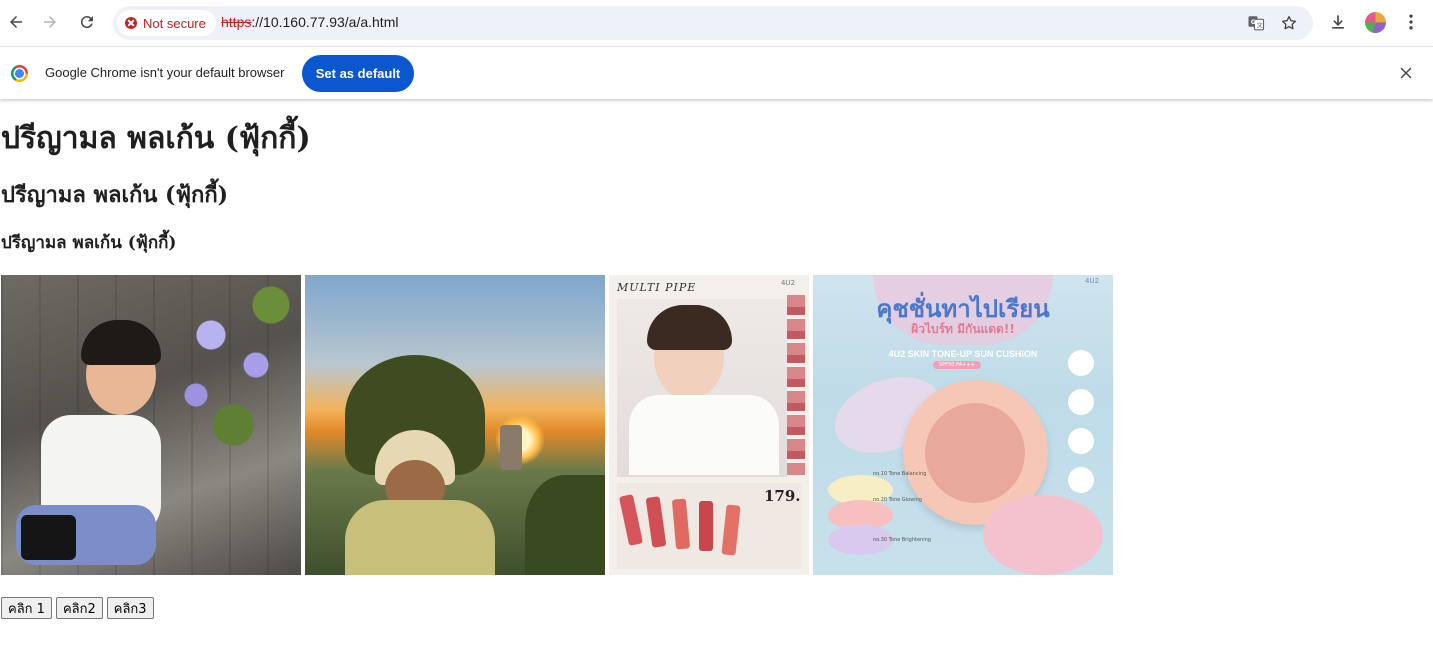 Image resolution: width=1433 pixels, height=667 pixels. What do you see at coordinates (782, 496) in the screenshot?
I see `ad-price: 179.` at bounding box center [782, 496].